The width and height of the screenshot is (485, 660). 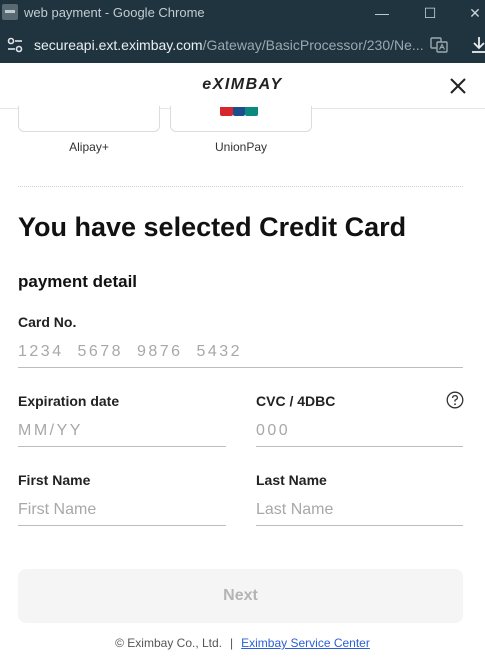 What do you see at coordinates (475, 13) in the screenshot?
I see `window-close-button: ✕` at bounding box center [475, 13].